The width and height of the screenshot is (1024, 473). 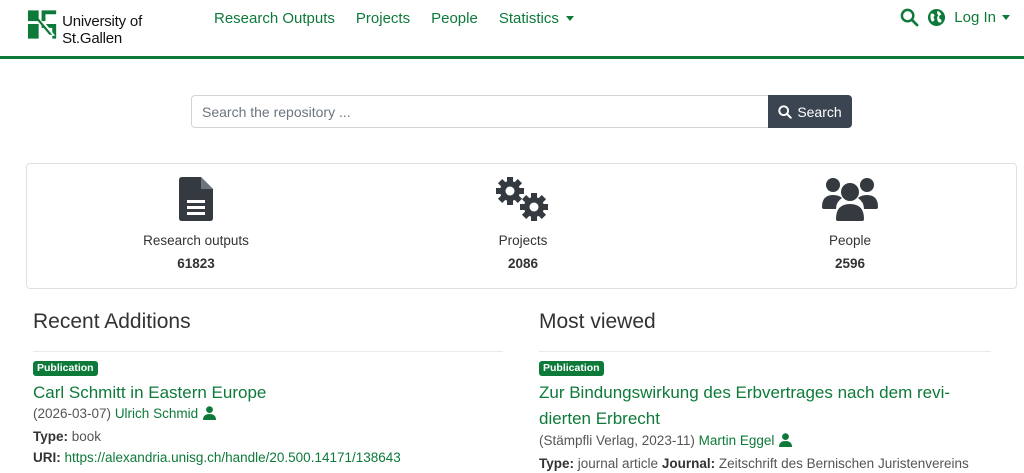 I want to click on item-title-link: Carl Schmitt in Eastern Europe, so click(x=149, y=393).